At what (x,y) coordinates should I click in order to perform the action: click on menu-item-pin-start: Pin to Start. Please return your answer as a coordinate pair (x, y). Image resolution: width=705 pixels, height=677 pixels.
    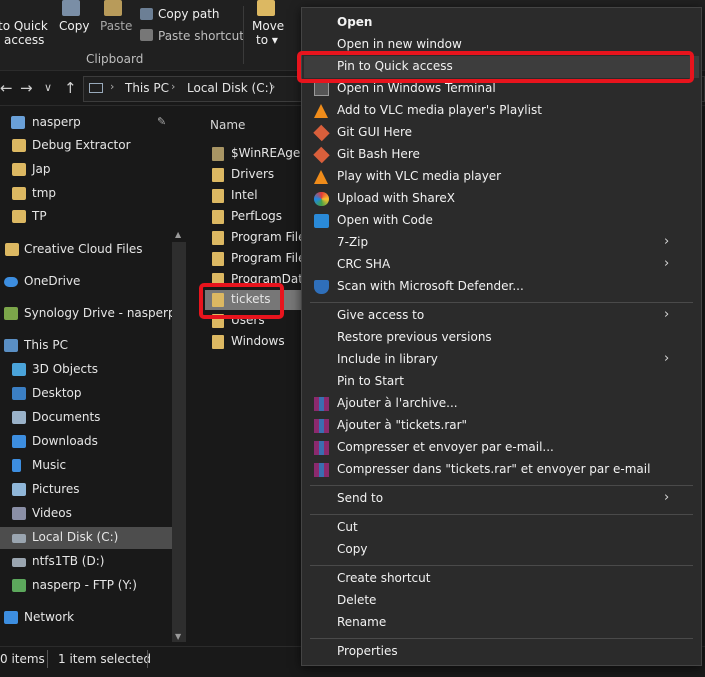
    Looking at the image, I should click on (501, 382).